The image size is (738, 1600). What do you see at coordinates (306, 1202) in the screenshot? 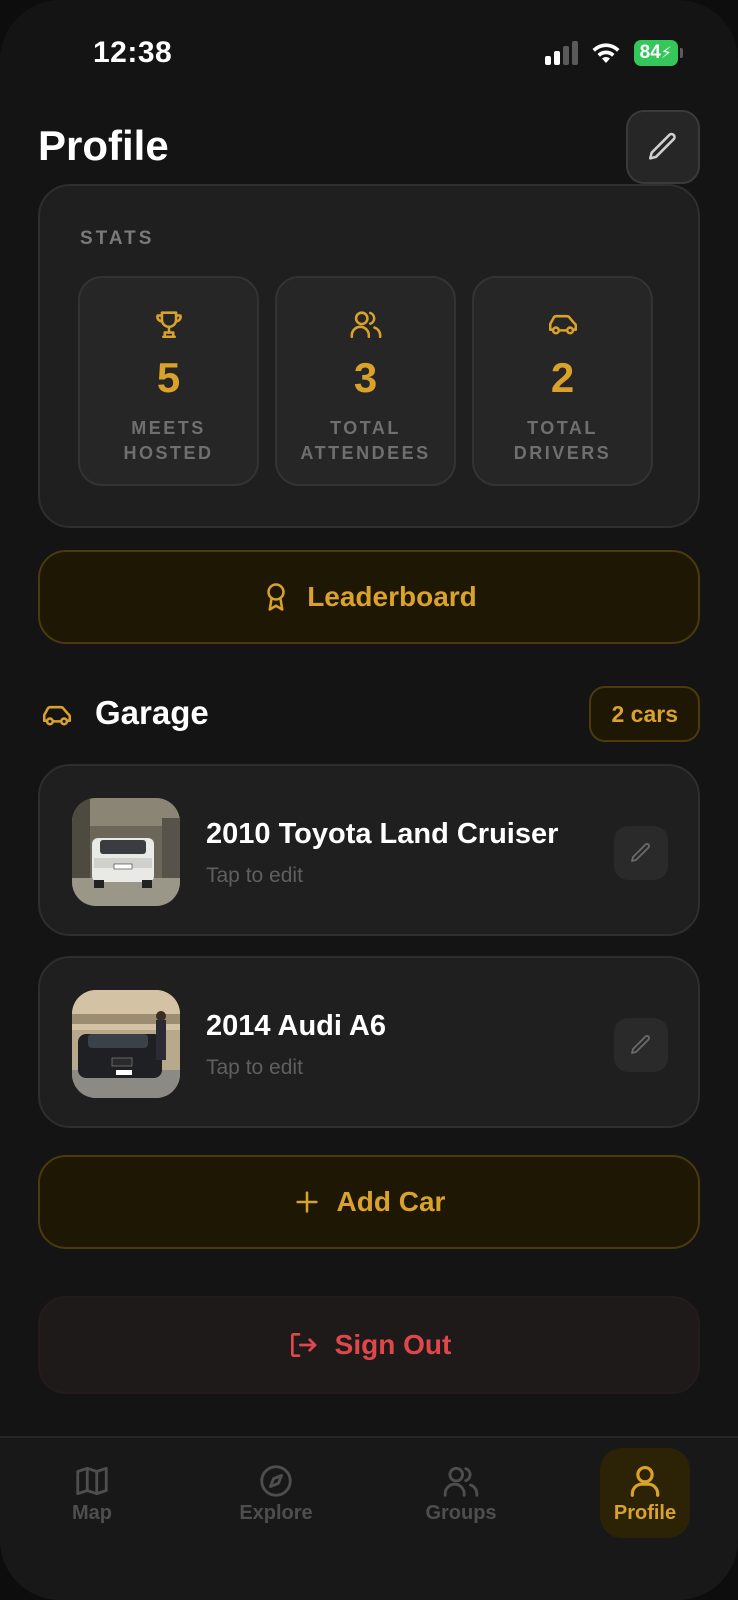
I see `plus-icon` at bounding box center [306, 1202].